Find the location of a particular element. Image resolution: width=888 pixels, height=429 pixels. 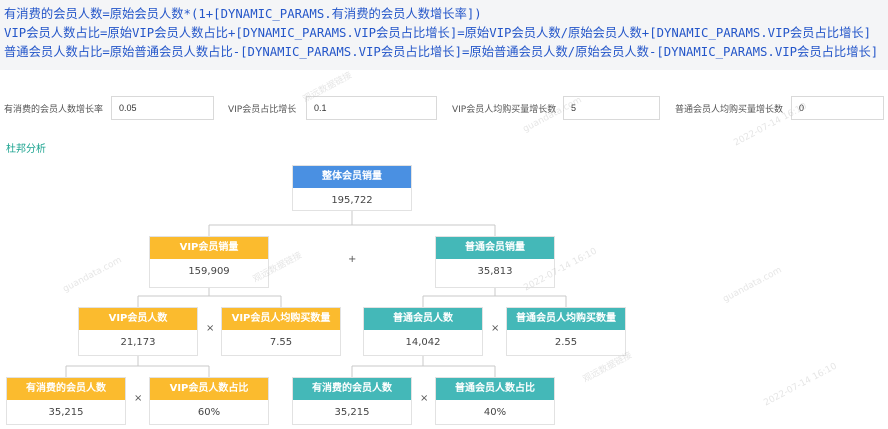

node-normal-ratio: 普通会员人数占比 40% is located at coordinates (495, 401).